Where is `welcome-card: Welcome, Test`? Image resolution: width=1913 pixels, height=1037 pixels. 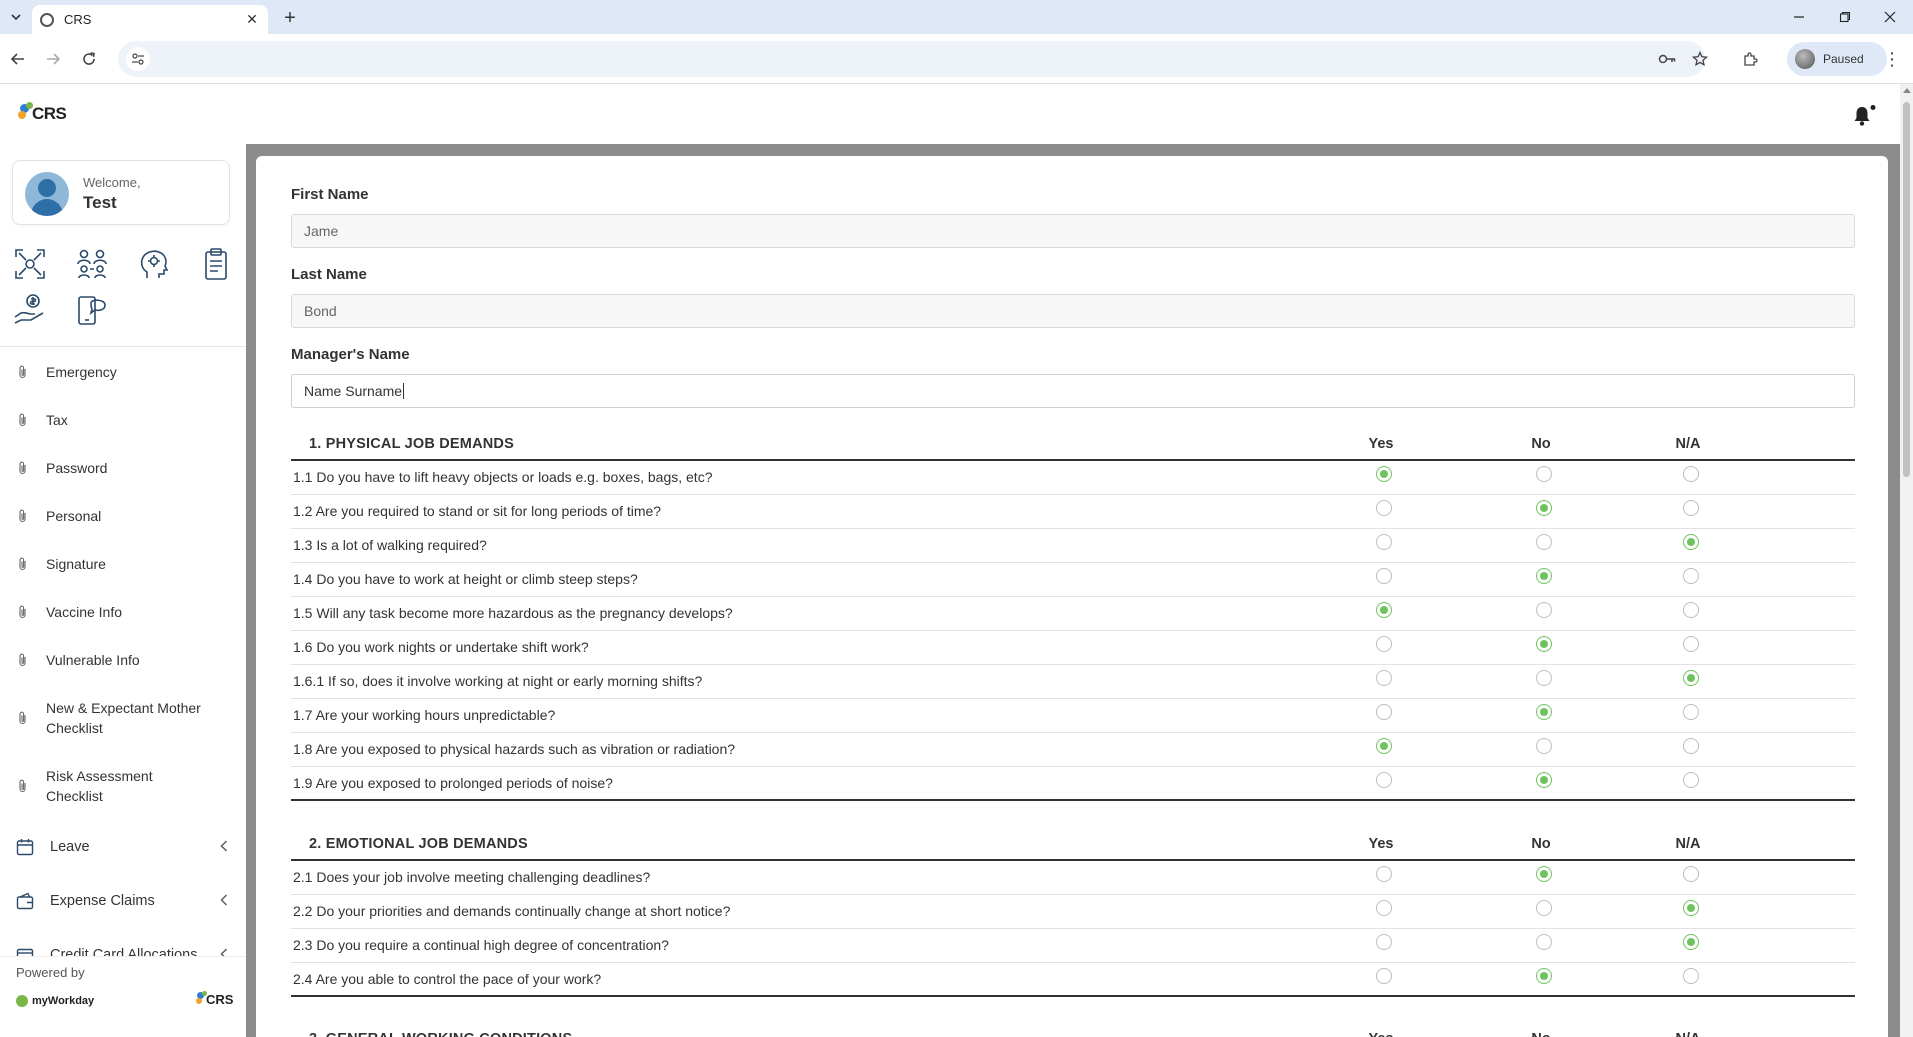 welcome-card: Welcome, Test is located at coordinates (121, 192).